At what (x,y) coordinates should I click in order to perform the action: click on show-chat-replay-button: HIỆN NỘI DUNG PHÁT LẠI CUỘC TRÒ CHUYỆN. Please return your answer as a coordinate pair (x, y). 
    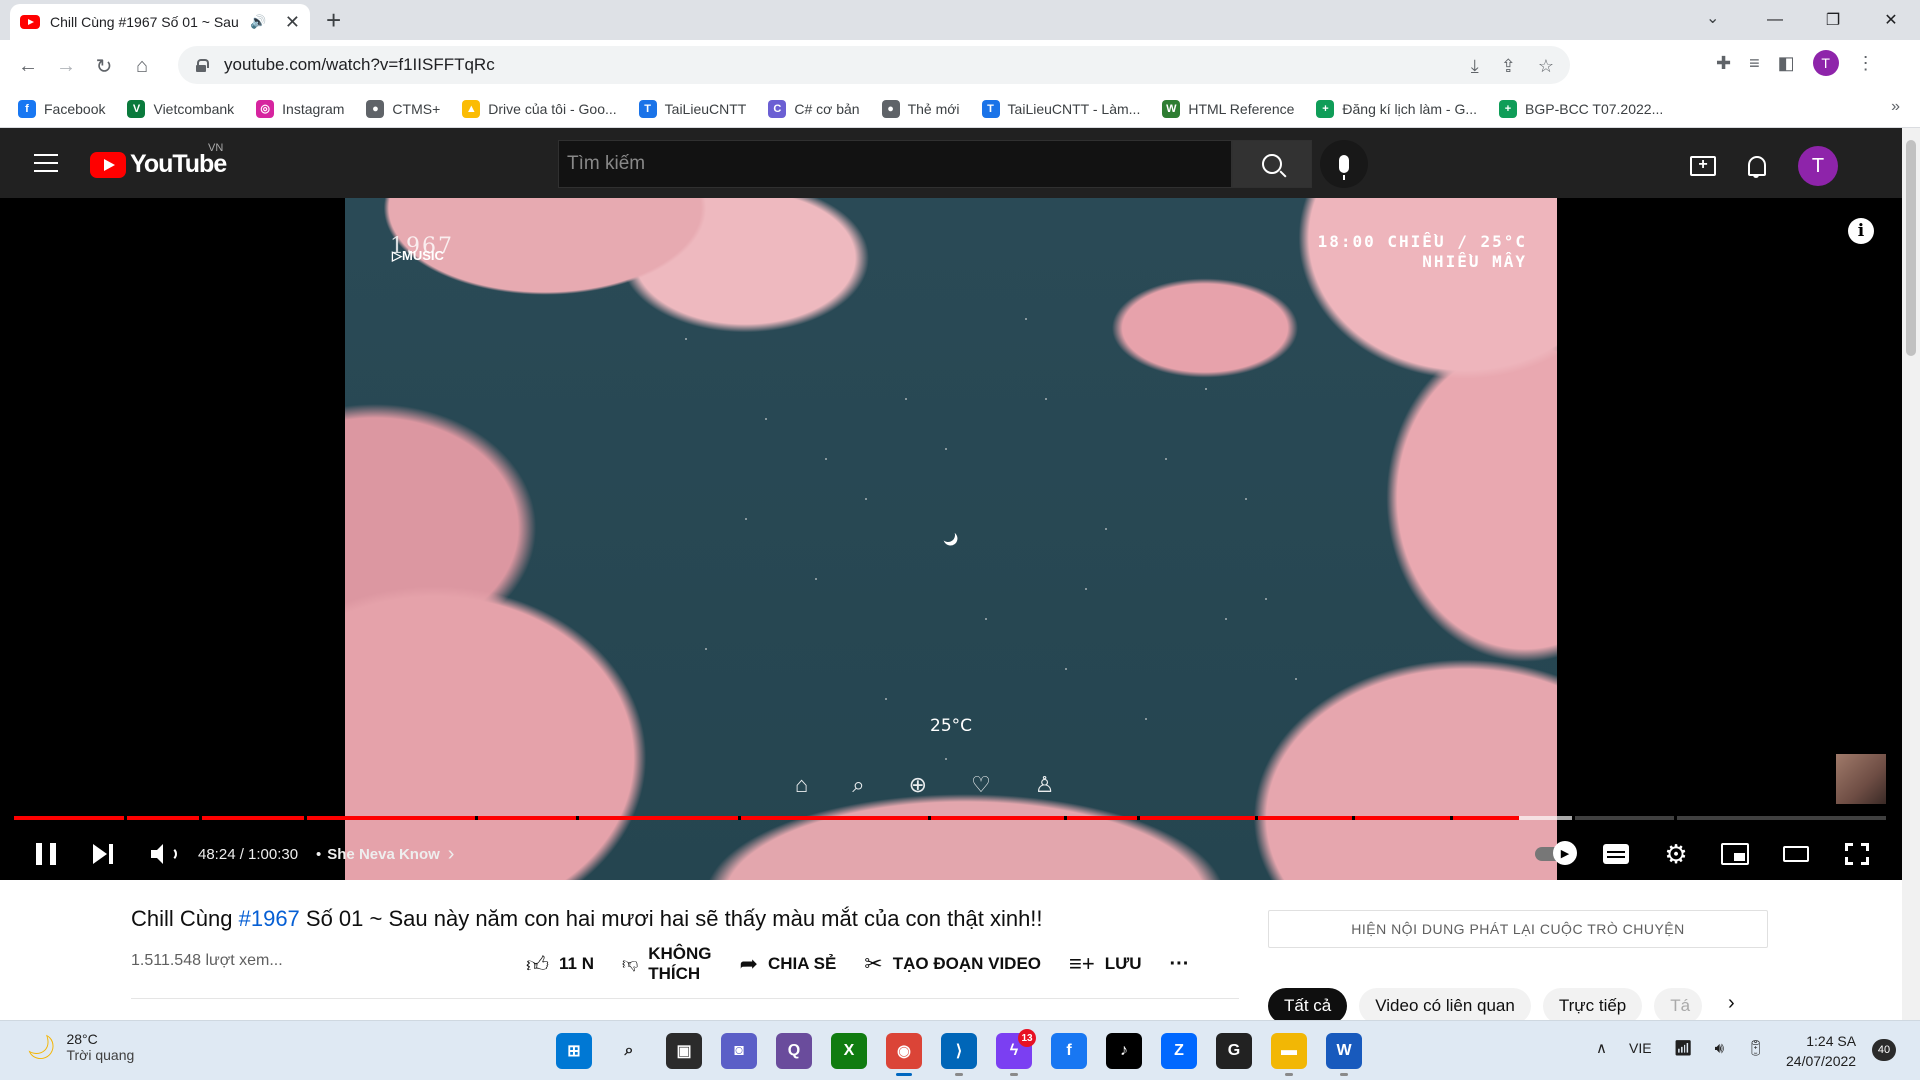
    Looking at the image, I should click on (1518, 929).